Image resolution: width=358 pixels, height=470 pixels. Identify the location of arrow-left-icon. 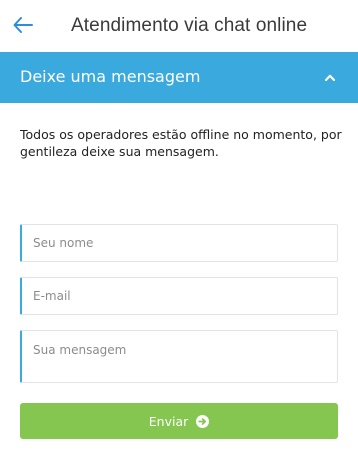
(23, 25).